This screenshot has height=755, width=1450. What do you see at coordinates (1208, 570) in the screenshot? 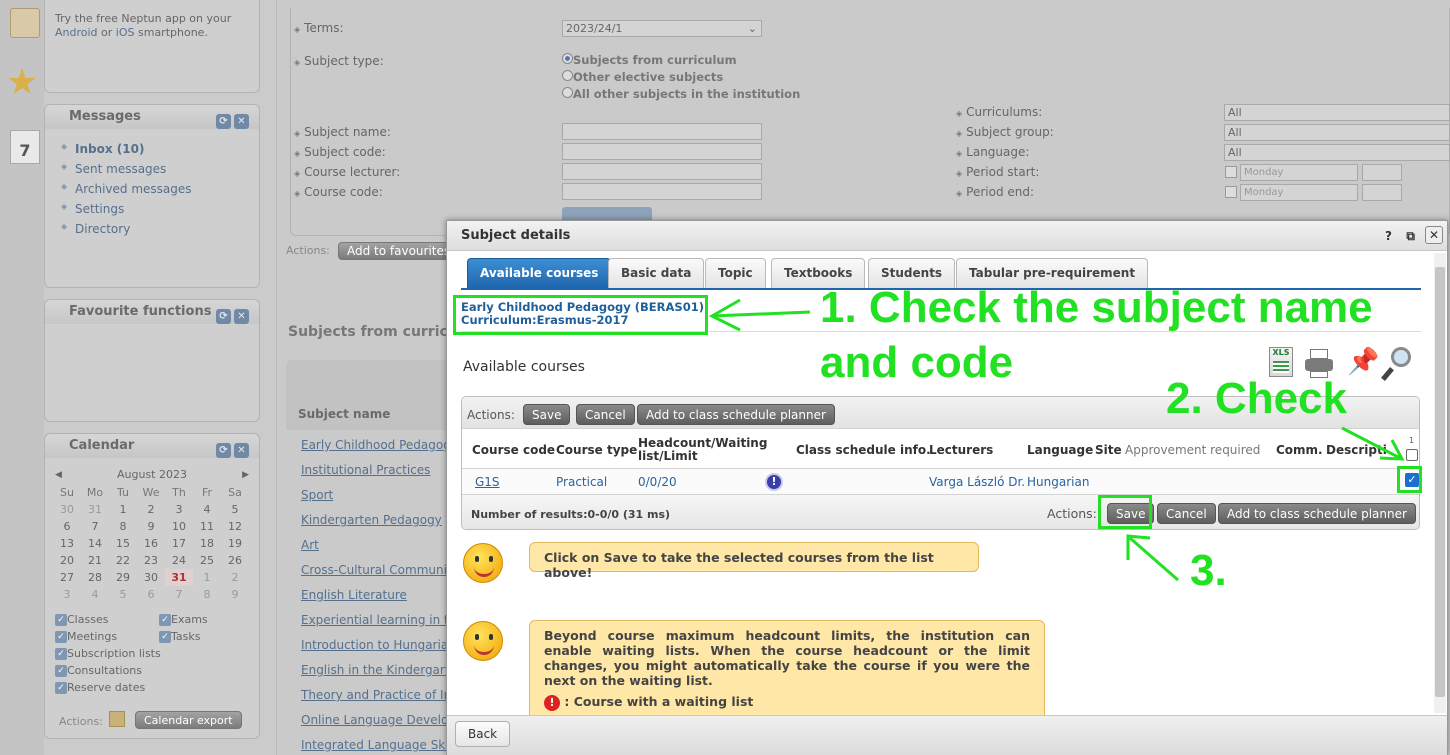
I see `annotation-step3: 3.` at bounding box center [1208, 570].